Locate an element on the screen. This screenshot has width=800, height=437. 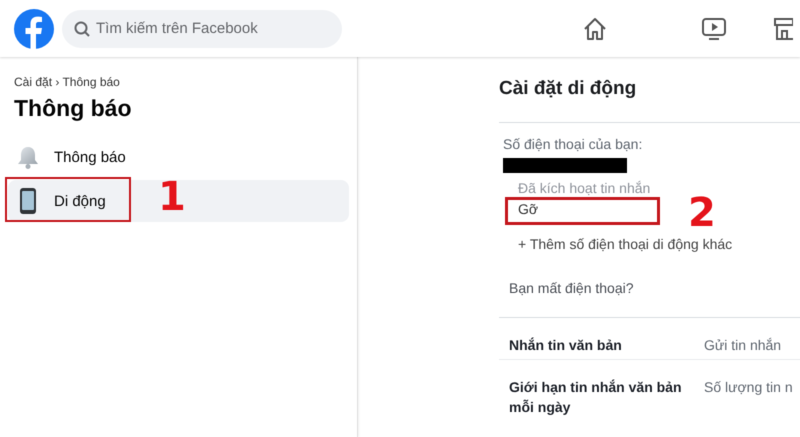
setting-value: Gửi tin nhắn is located at coordinates (743, 345).